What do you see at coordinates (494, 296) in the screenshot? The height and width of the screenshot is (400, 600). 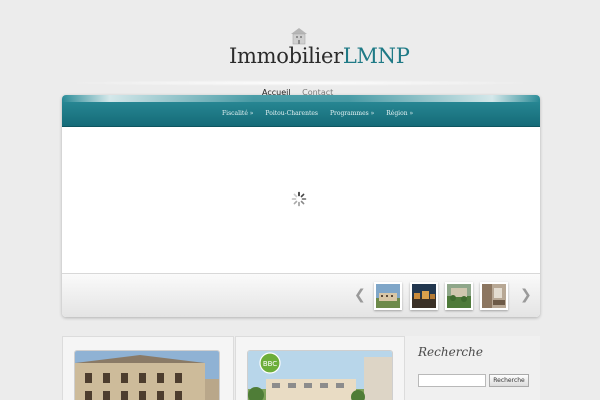 I see `thumbnail-interior` at bounding box center [494, 296].